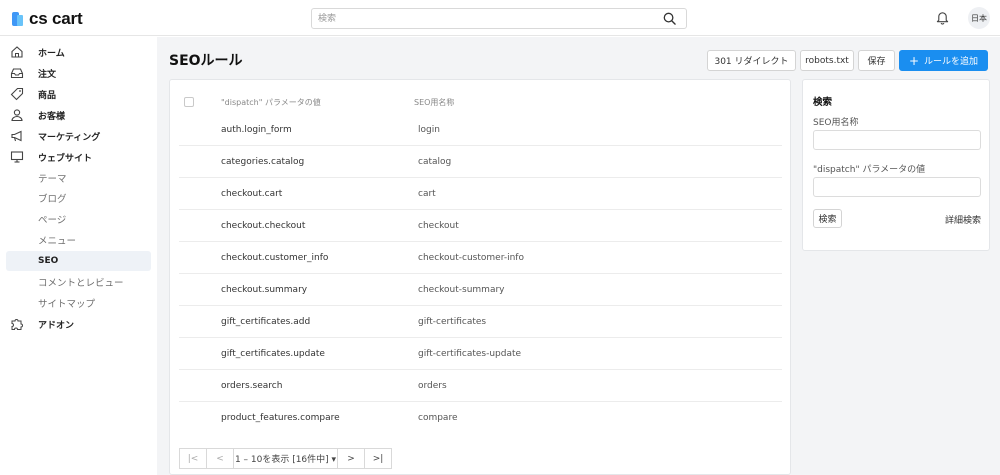 Image resolution: width=1000 pixels, height=475 pixels. Describe the element at coordinates (48, 261) in the screenshot. I see `sidebar-subitem-label: SEO` at that location.